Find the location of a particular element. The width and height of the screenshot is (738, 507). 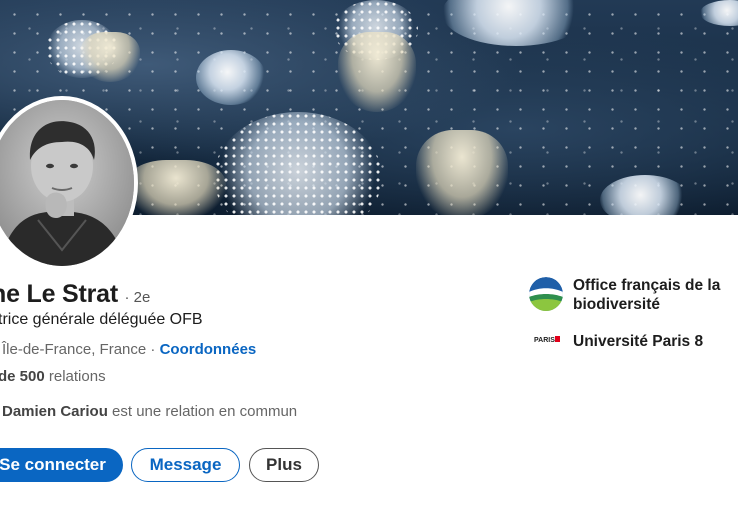

mutual-connection-name: Damien Cariou is located at coordinates (55, 411).